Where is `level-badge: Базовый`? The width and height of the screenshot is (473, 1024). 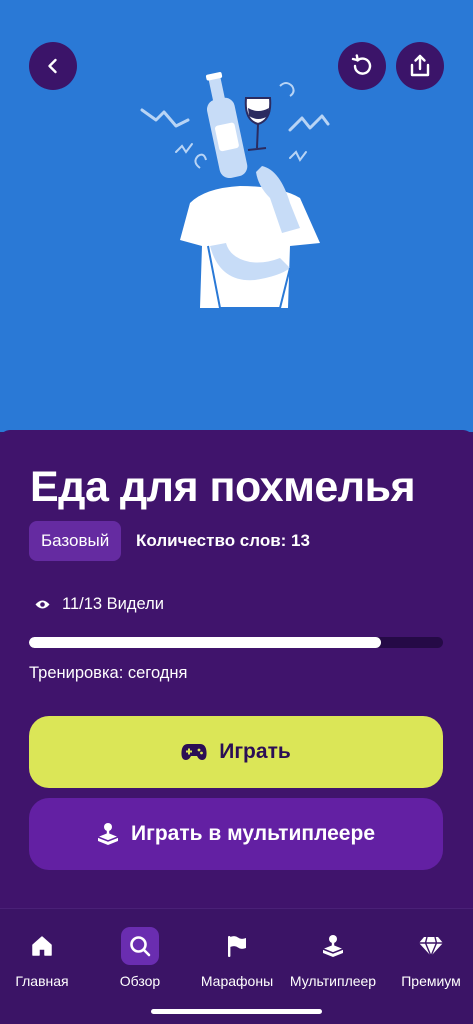 level-badge: Базовый is located at coordinates (75, 541).